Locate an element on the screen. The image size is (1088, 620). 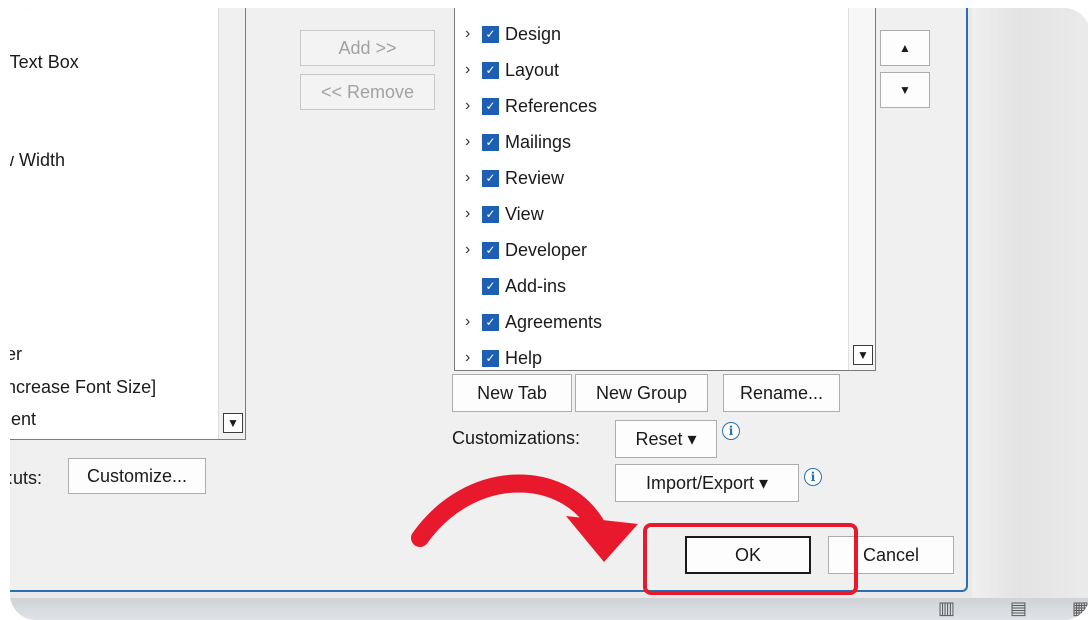
list-item: › ✓ Review is located at coordinates (514, 178).